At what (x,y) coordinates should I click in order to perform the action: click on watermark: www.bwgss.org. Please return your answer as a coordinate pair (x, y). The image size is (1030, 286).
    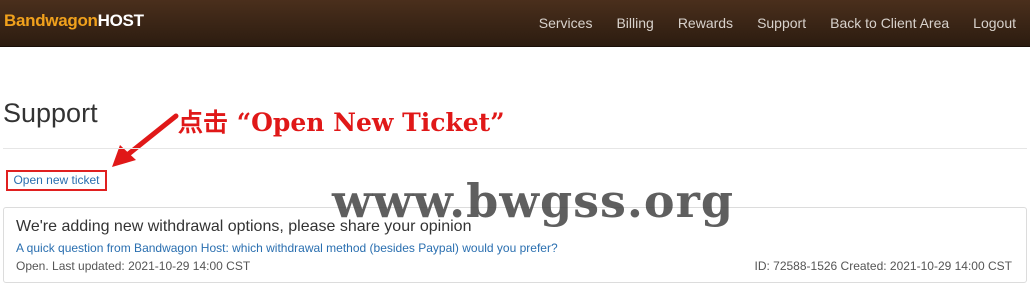
    Looking at the image, I should click on (533, 201).